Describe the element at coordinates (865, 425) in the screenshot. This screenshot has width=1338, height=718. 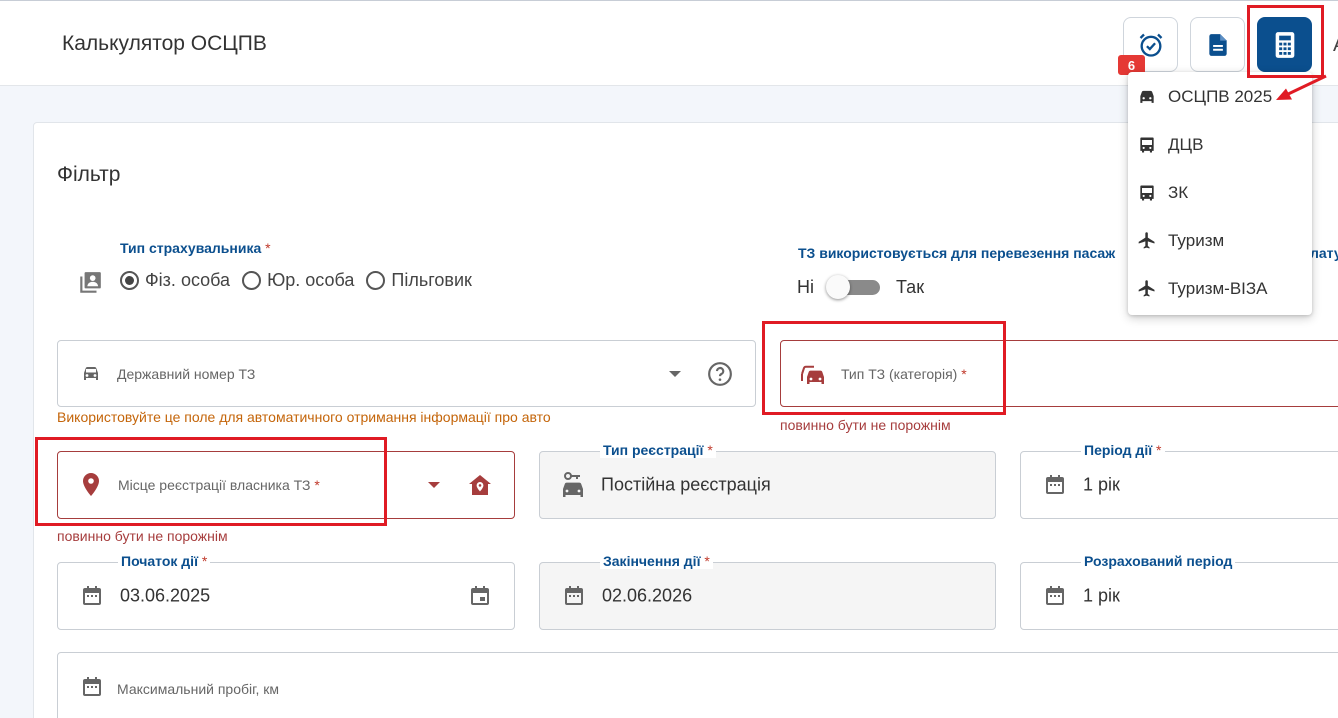
I see `vehicle-type-error: повинно бути не порожнім` at that location.